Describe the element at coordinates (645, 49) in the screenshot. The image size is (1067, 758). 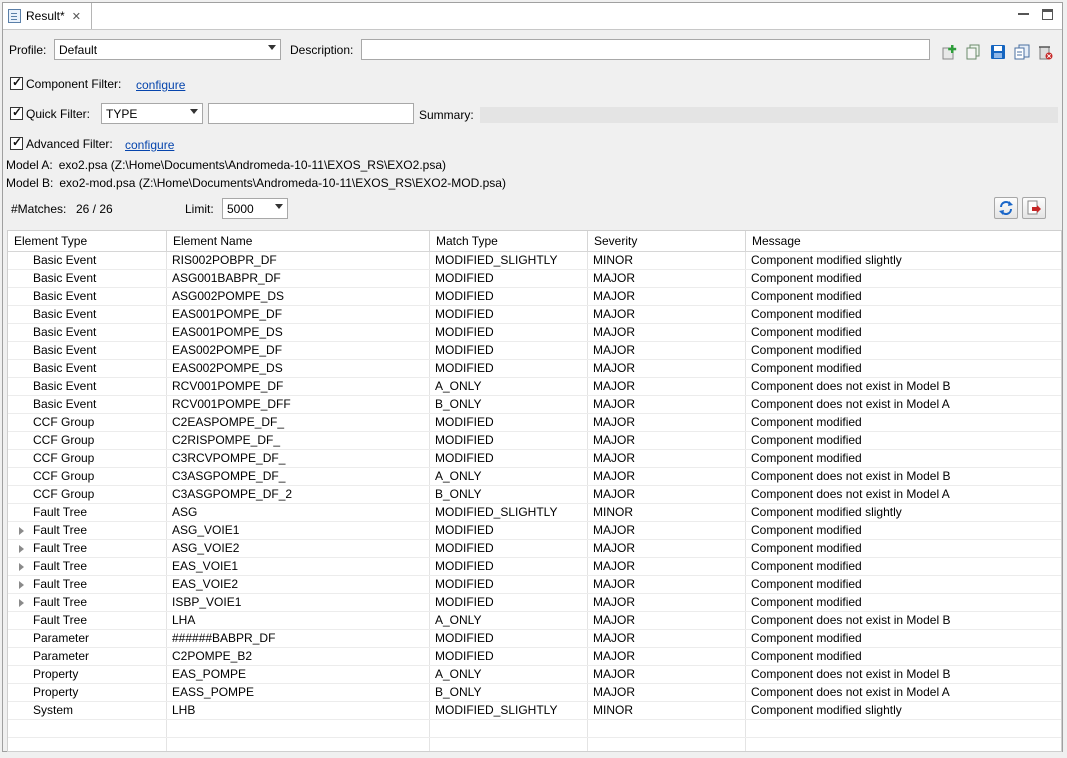
I see `description-input` at that location.